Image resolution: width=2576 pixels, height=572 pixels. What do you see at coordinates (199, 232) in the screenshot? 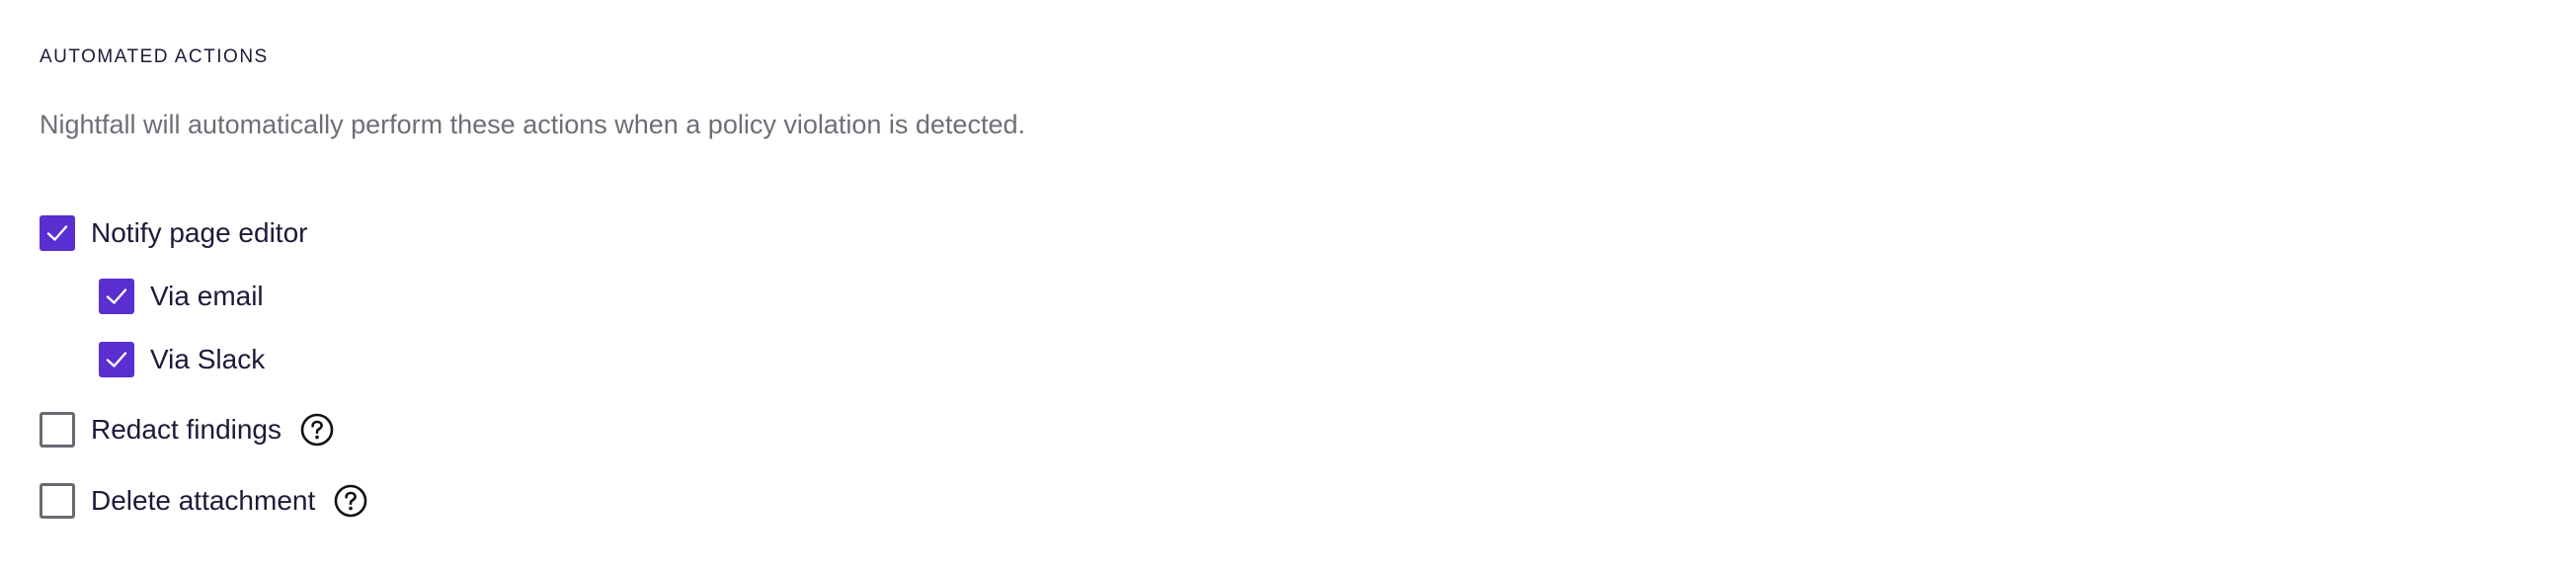
I see `notify-page-editor-label: Notify page editor` at bounding box center [199, 232].